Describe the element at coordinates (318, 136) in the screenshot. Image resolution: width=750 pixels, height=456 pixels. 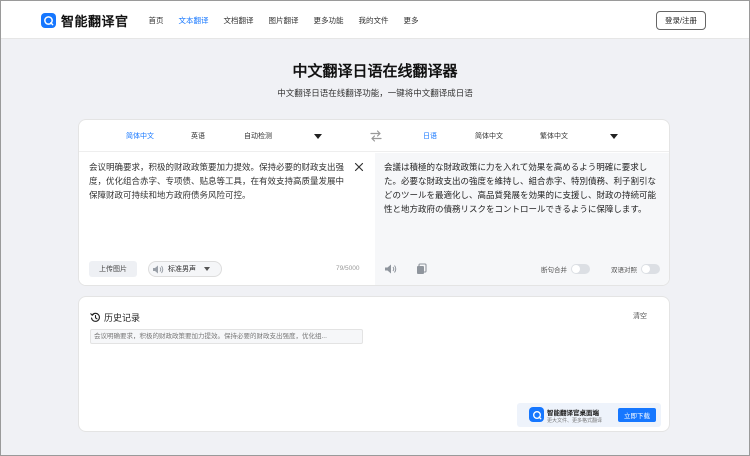
I see `source-lang-dropdown-icon` at that location.